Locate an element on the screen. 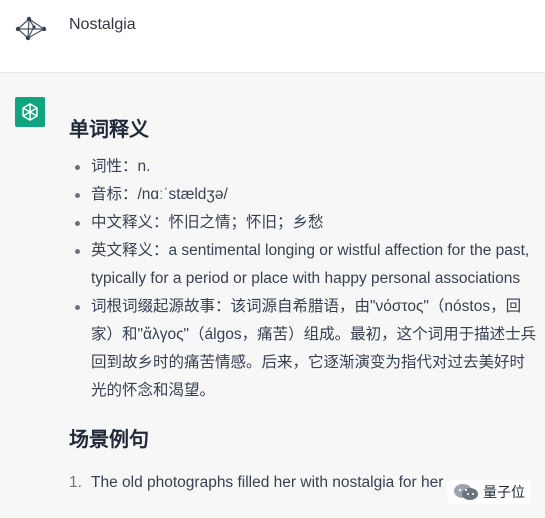 The width and height of the screenshot is (545, 518). wechat-icon is located at coordinates (466, 492).